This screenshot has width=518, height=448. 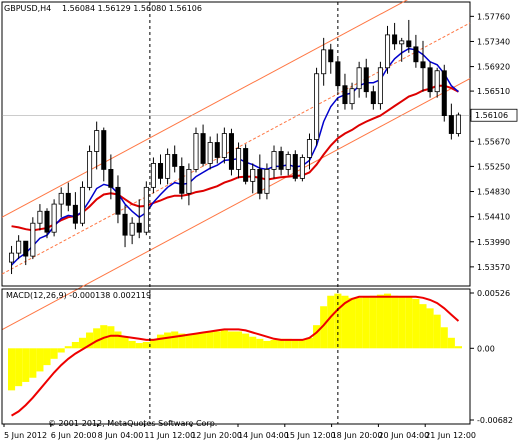 What do you see at coordinates (132, 8) in the screenshot?
I see `ohlc-readout: 1.56084 1.56129 1.56080 1.56106` at bounding box center [132, 8].